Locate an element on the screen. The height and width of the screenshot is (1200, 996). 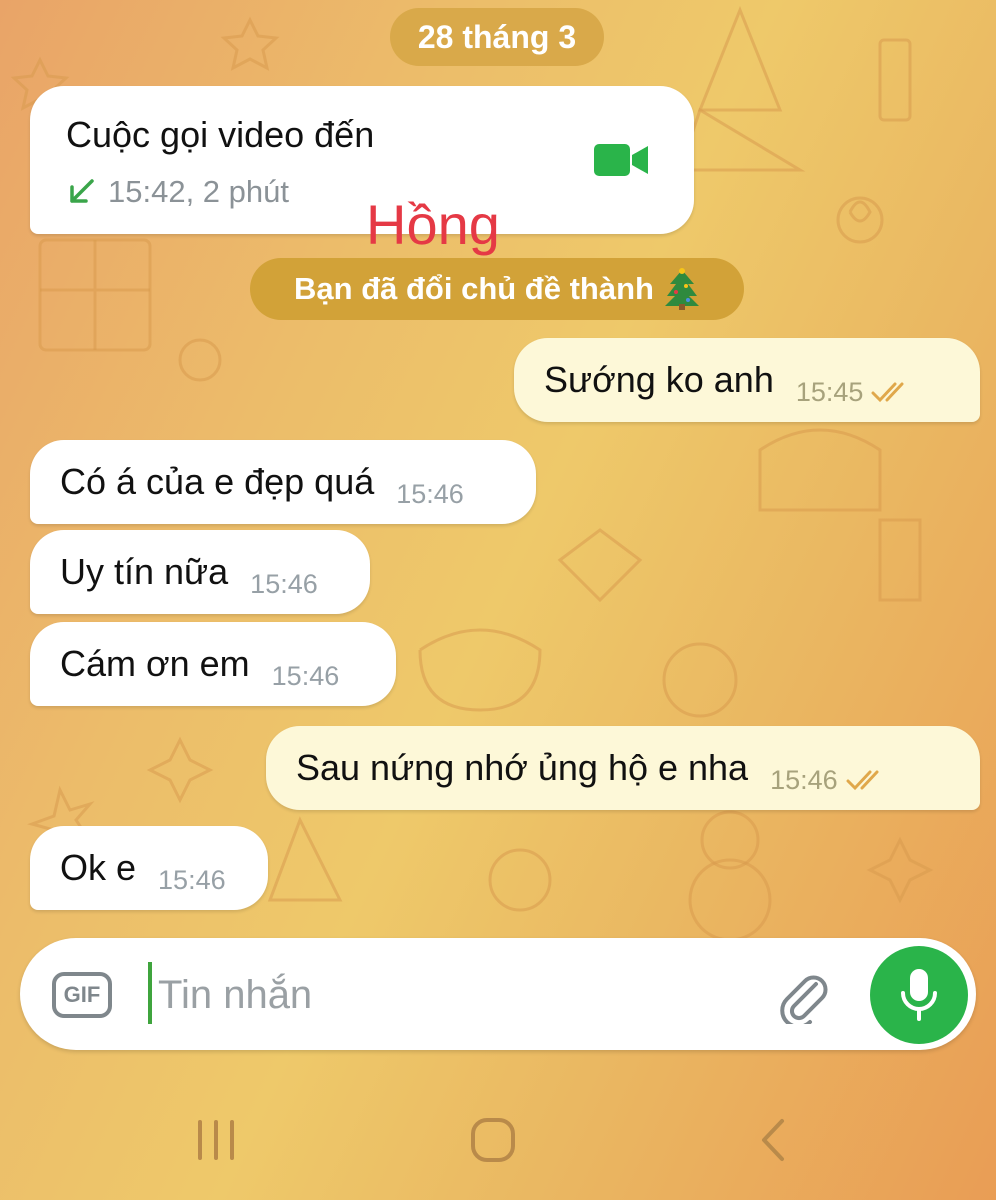
call-meta: 15:42, 2 phút is located at coordinates (177, 192).